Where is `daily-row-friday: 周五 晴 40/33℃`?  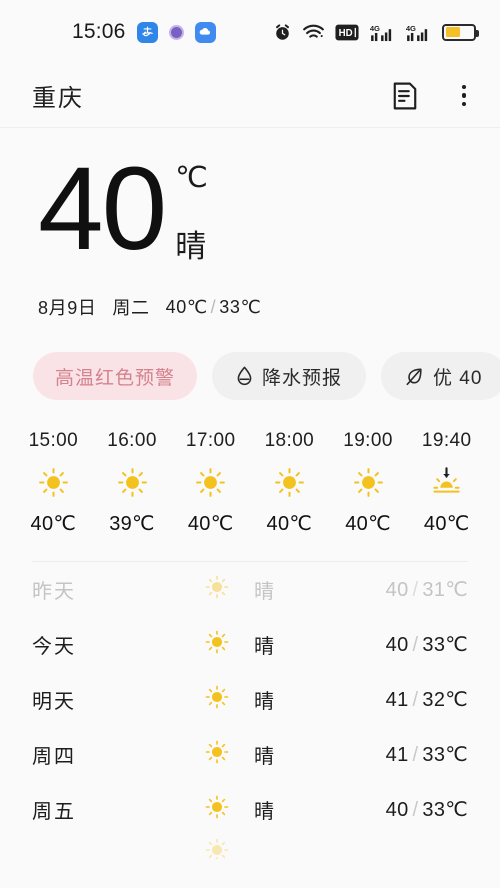 daily-row-friday: 周五 晴 40/33℃ is located at coordinates (250, 809).